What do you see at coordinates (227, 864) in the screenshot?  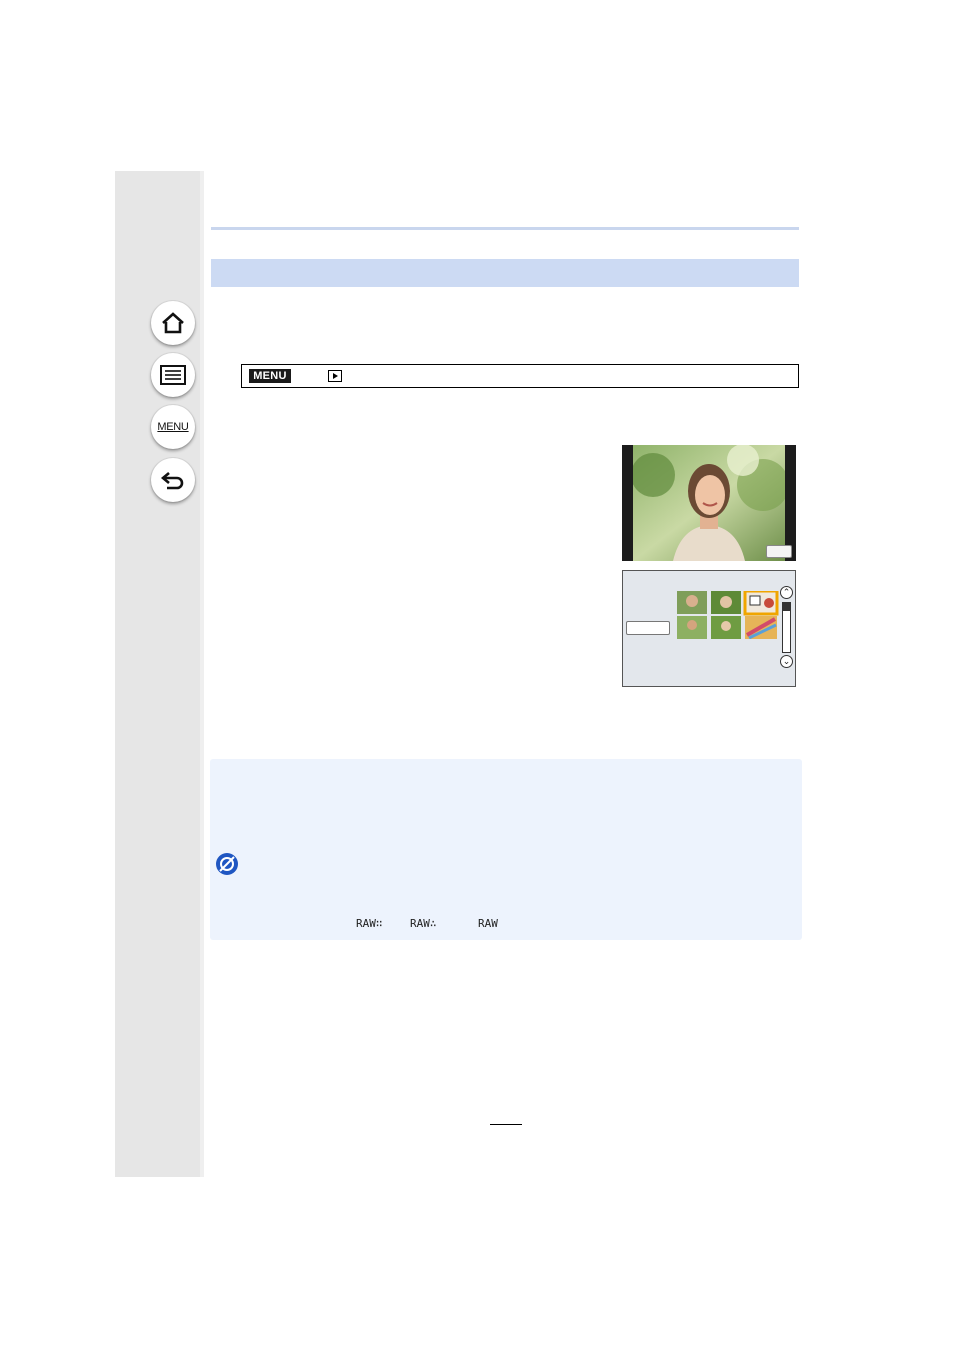 I see `not-available-icon` at bounding box center [227, 864].